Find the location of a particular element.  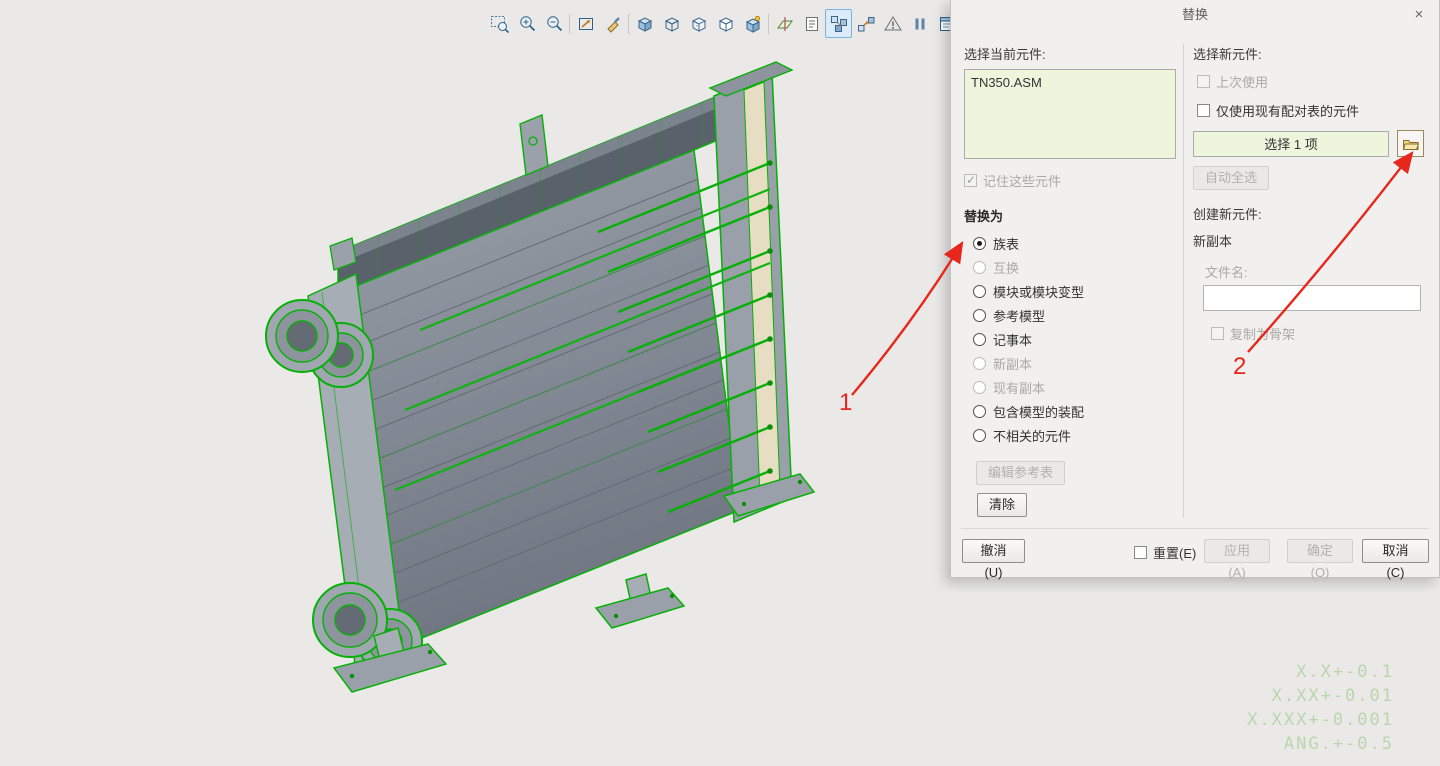

zoom-region-icon is located at coordinates (499, 24).